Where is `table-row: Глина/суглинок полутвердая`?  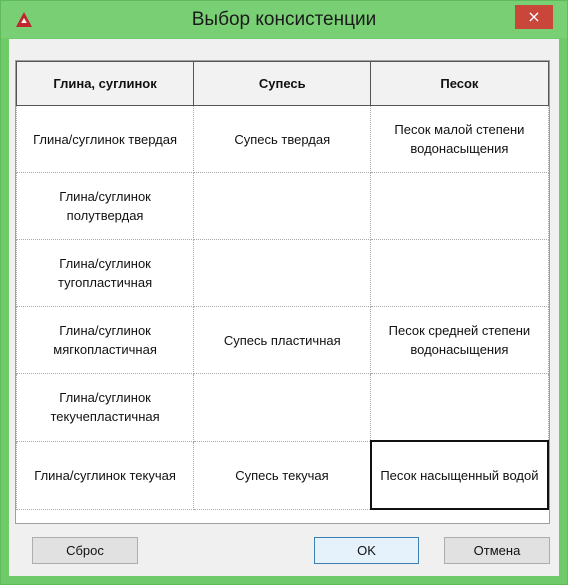
table-row: Глина/суглинок полутвердая is located at coordinates (282, 206).